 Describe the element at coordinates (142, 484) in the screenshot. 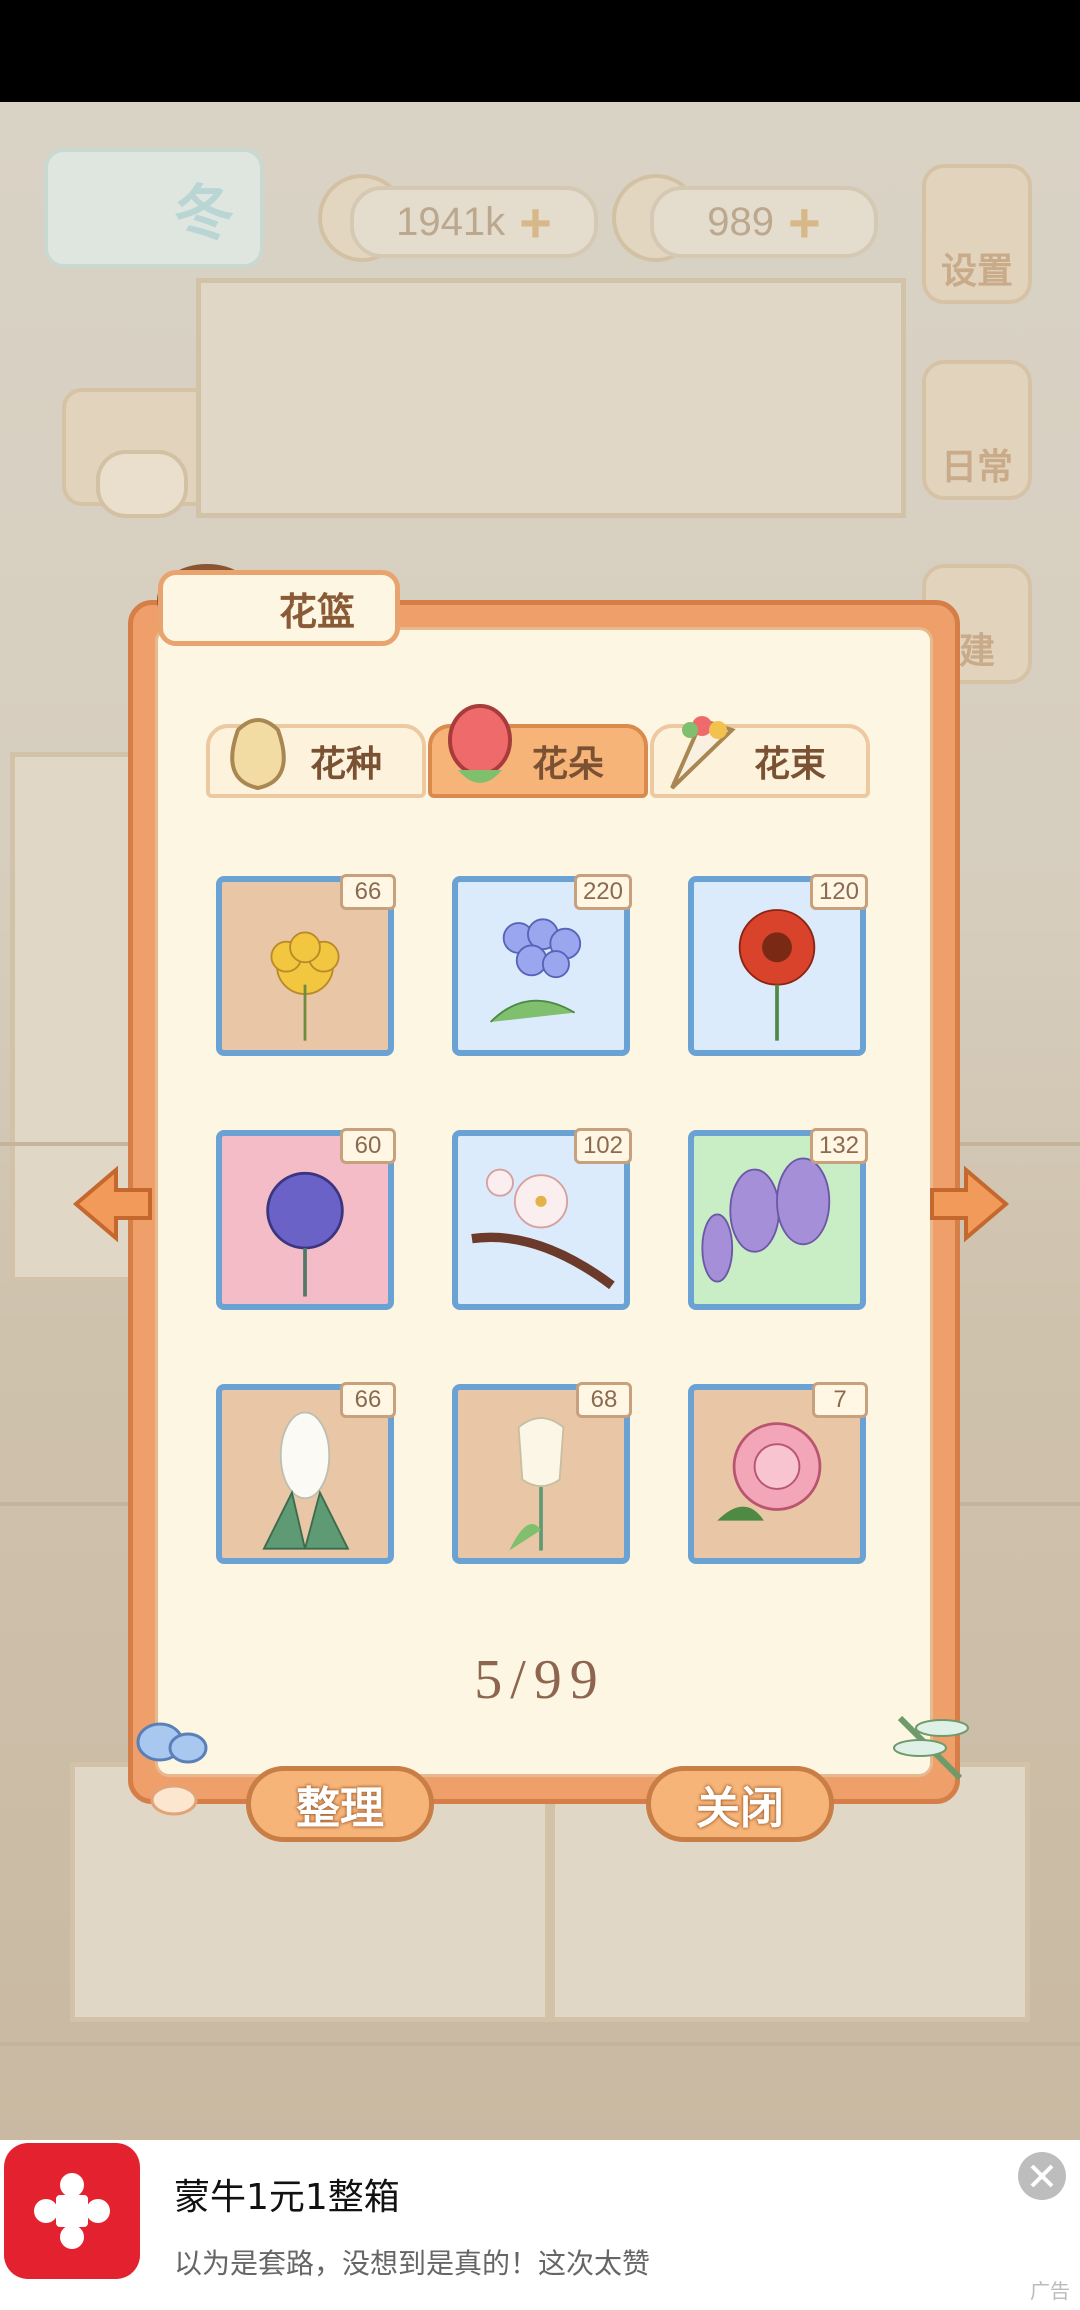

I see `play-icon` at that location.